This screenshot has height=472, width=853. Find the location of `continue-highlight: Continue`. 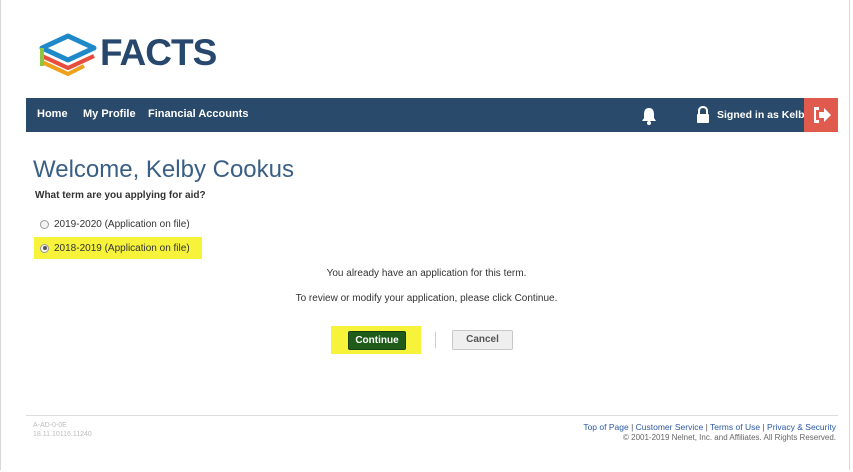

continue-highlight: Continue is located at coordinates (376, 340).